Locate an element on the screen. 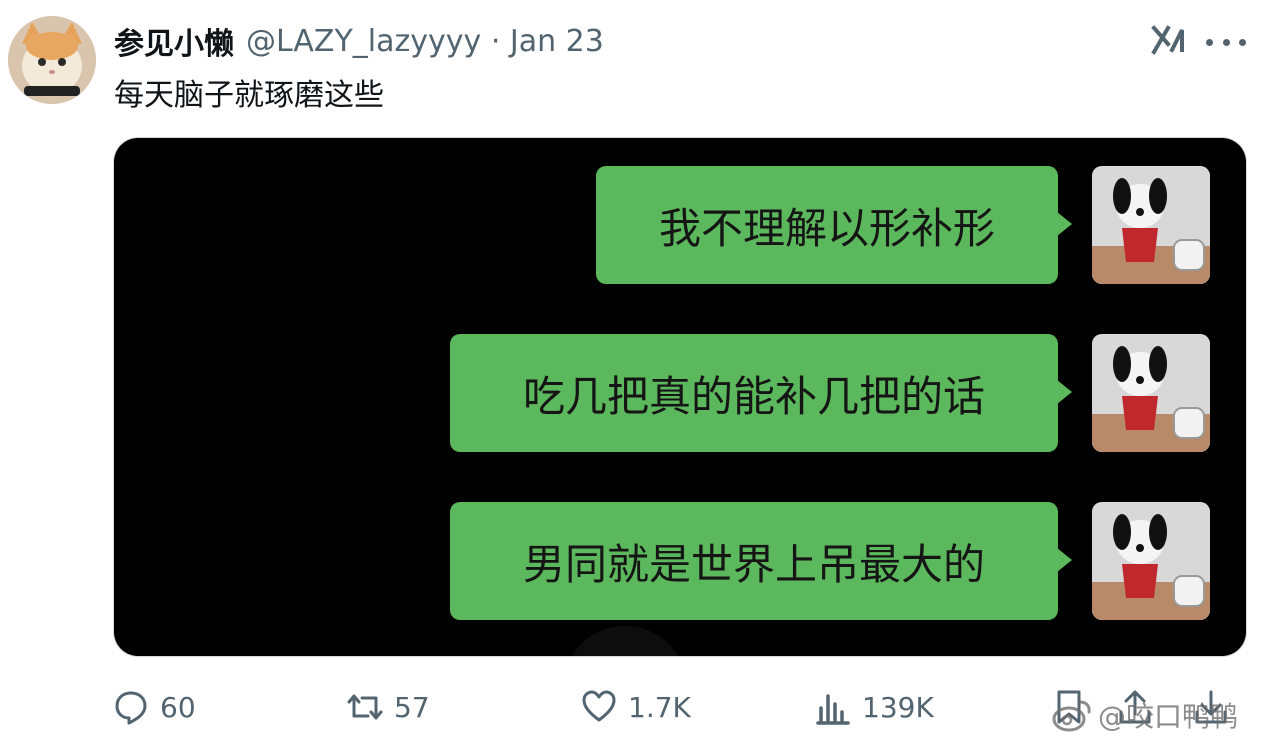 The height and width of the screenshot is (749, 1280). retweet-icon is located at coordinates (365, 707).